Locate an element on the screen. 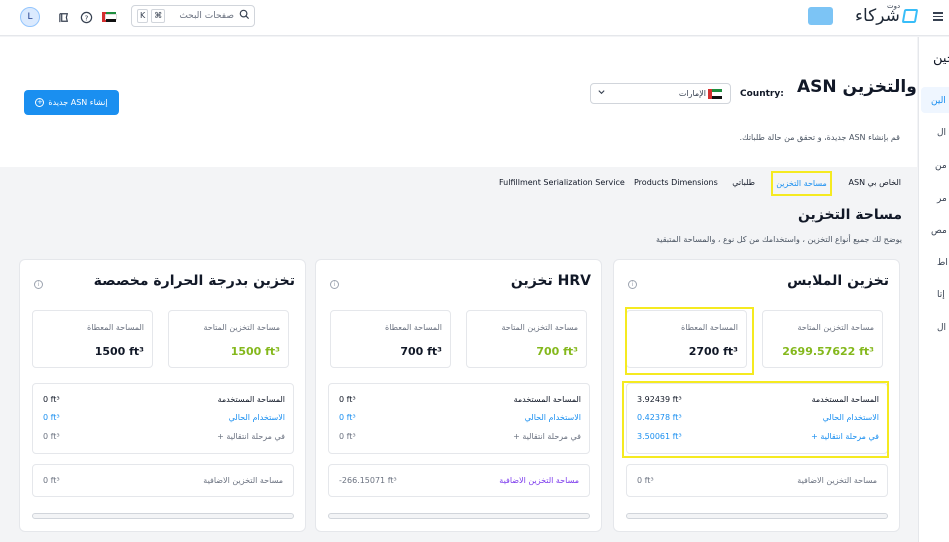 This screenshot has height=542, width=949. available-value: 1500 ft³ is located at coordinates (255, 351).